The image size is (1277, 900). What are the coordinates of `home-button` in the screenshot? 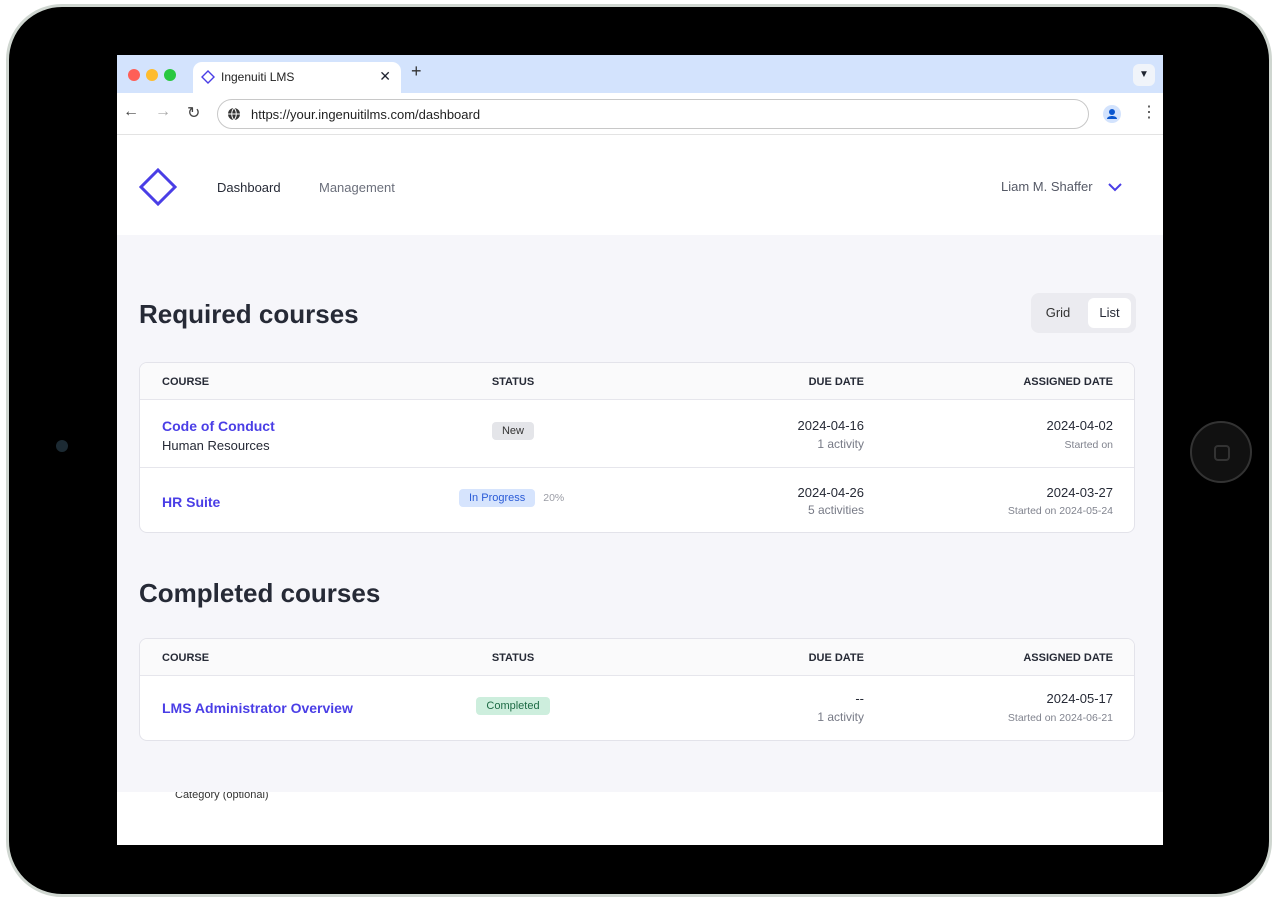 It's located at (1221, 452).